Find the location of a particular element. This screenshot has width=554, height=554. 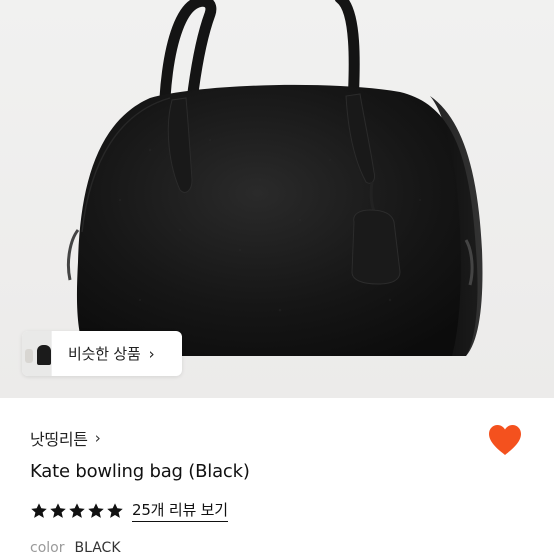

rating-row: 25개 리뷰 보기 is located at coordinates (129, 510).